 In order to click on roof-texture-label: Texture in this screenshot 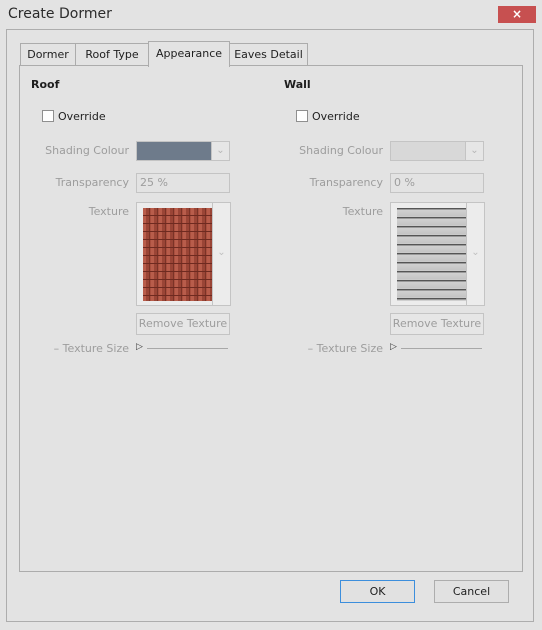, I will do `click(108, 211)`.